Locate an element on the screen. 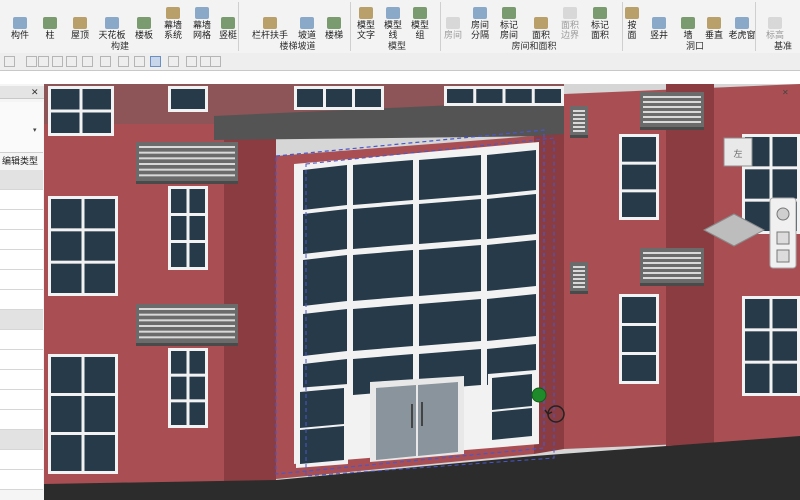 The height and width of the screenshot is (500, 800). left-narrow-window-2f-pane is located at coordinates (197, 255).